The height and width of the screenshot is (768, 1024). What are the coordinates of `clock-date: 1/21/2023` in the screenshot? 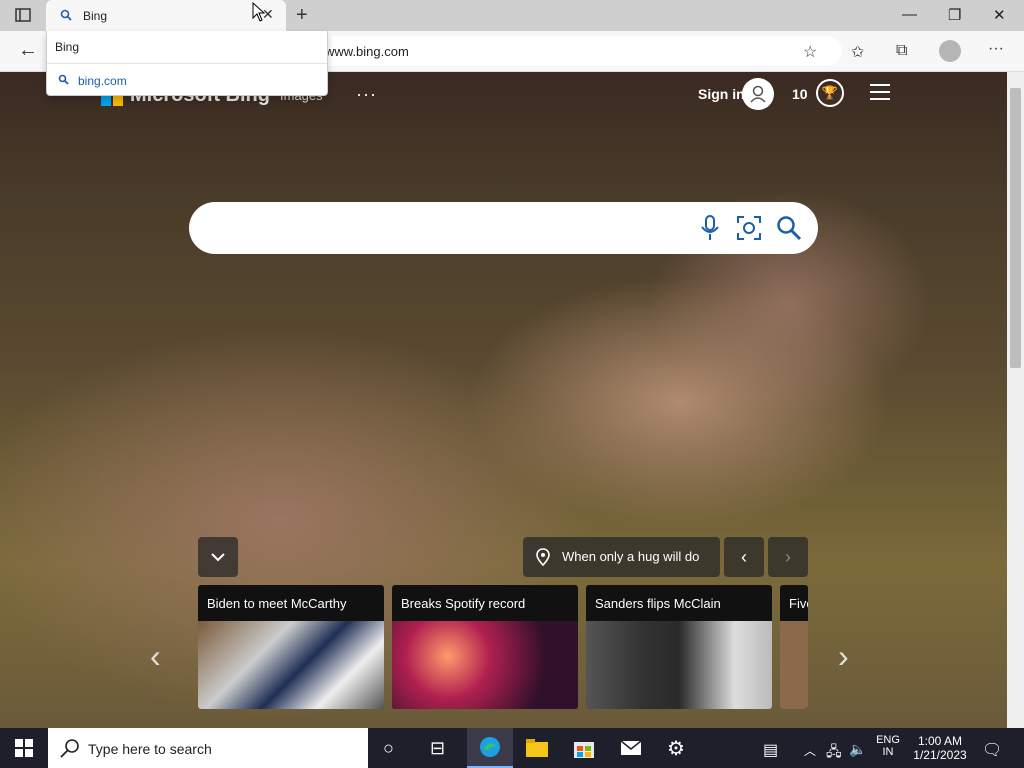 It's located at (940, 755).